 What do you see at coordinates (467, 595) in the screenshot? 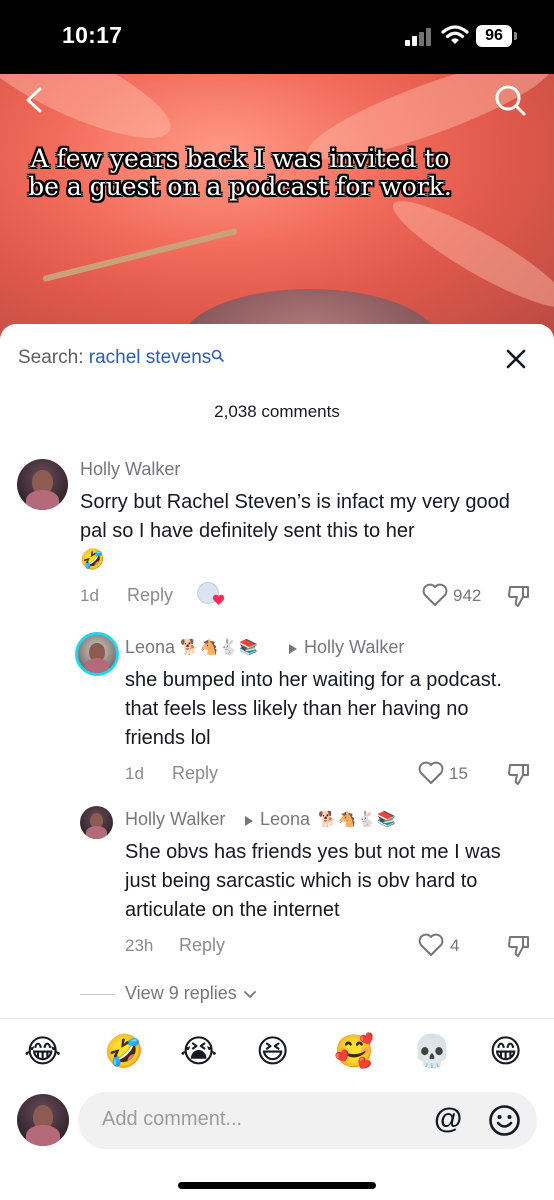
I see `like-count: 942` at bounding box center [467, 595].